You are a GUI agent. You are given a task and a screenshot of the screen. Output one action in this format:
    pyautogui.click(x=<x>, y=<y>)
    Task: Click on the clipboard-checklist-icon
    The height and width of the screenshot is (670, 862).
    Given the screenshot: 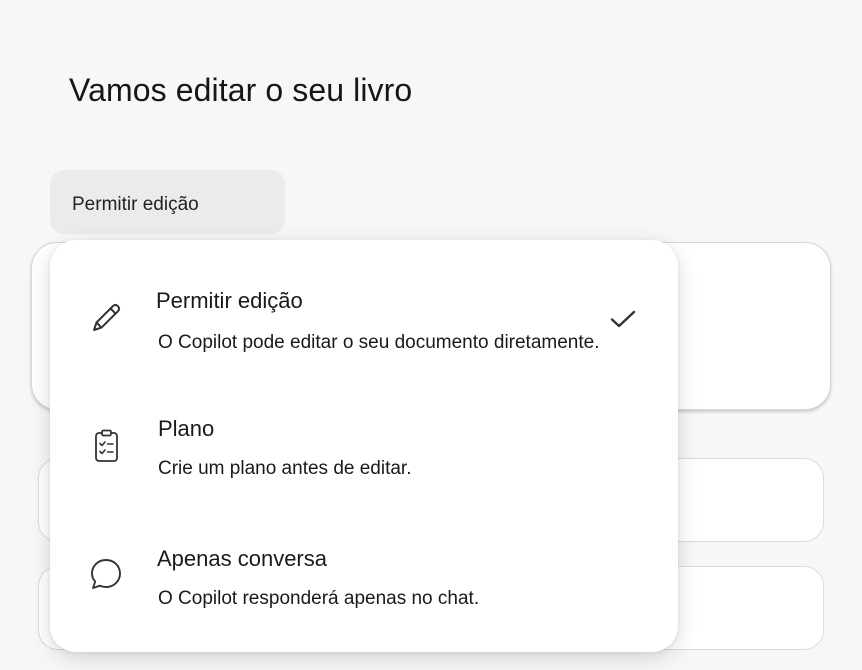 What is the action you would take?
    pyautogui.click(x=106, y=445)
    